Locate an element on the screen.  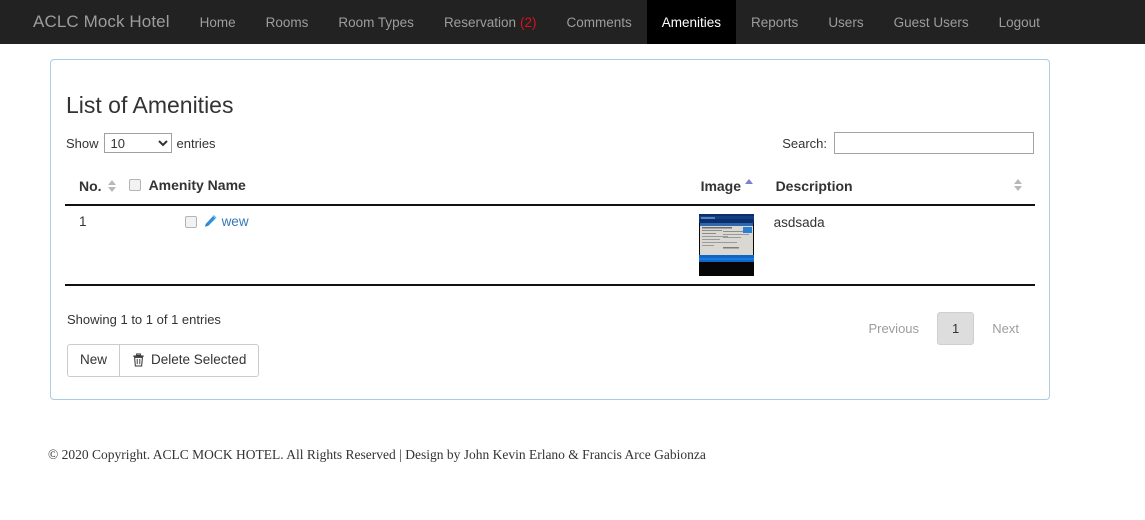
nav-item-label: Rooms is located at coordinates (287, 22).